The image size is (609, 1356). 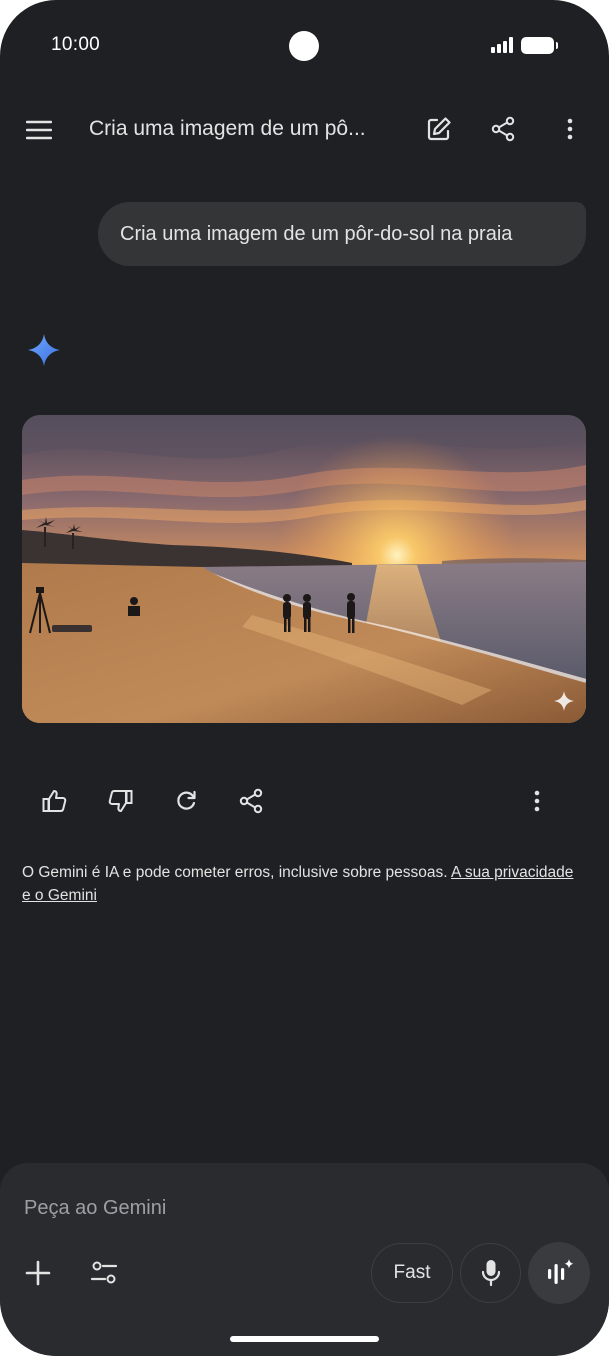 I want to click on more-vert-icon, so click(x=570, y=129).